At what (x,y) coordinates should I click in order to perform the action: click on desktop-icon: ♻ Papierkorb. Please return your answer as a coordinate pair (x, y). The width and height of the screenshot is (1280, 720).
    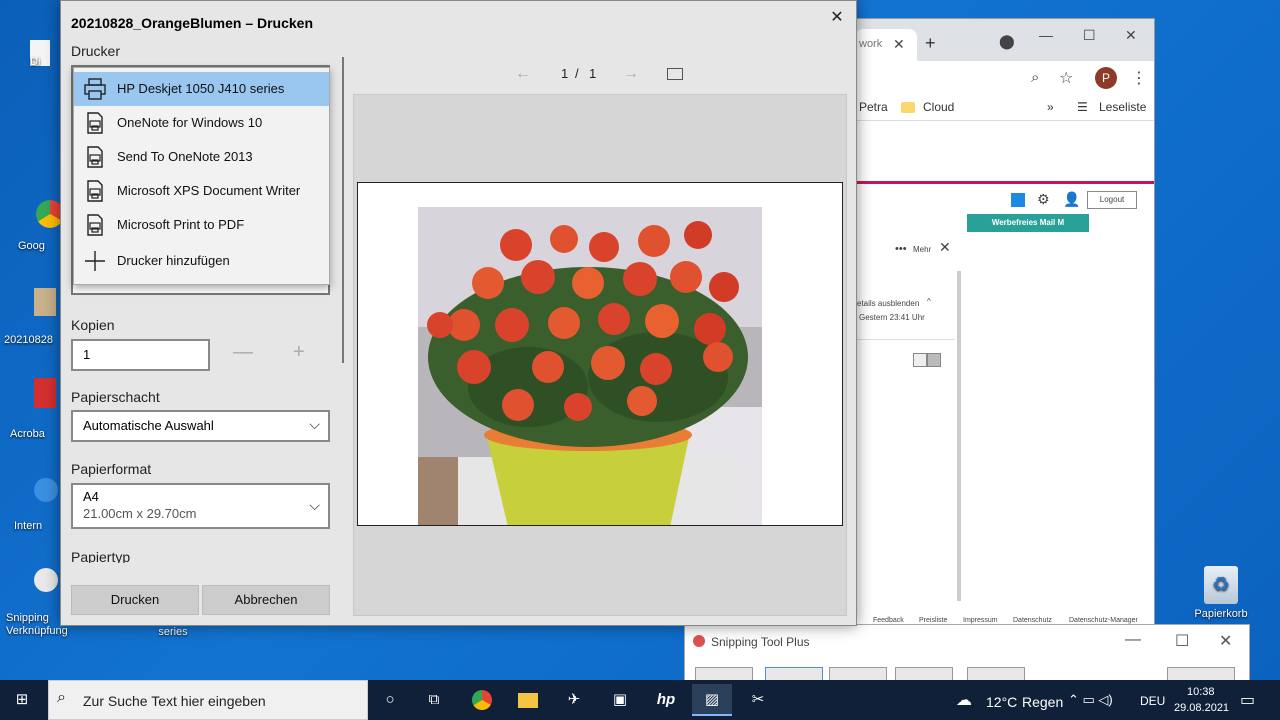
    Looking at the image, I should click on (1221, 593).